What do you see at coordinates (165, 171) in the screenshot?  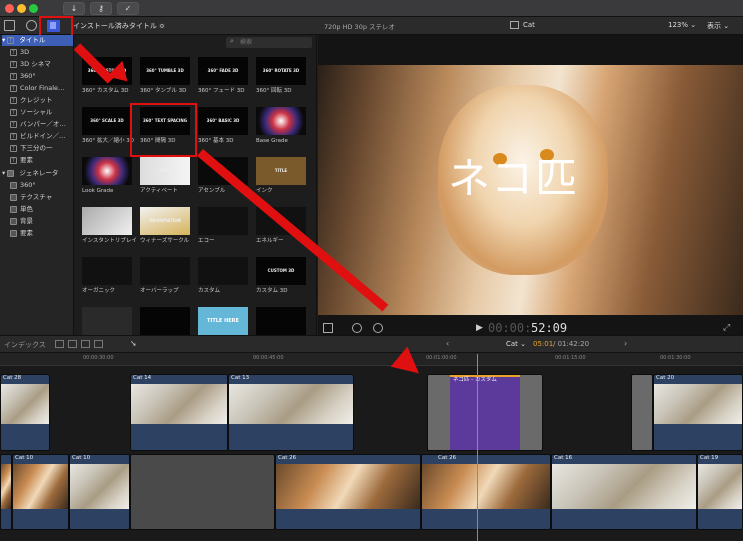 I see `title-thumbnail: TEXT` at bounding box center [165, 171].